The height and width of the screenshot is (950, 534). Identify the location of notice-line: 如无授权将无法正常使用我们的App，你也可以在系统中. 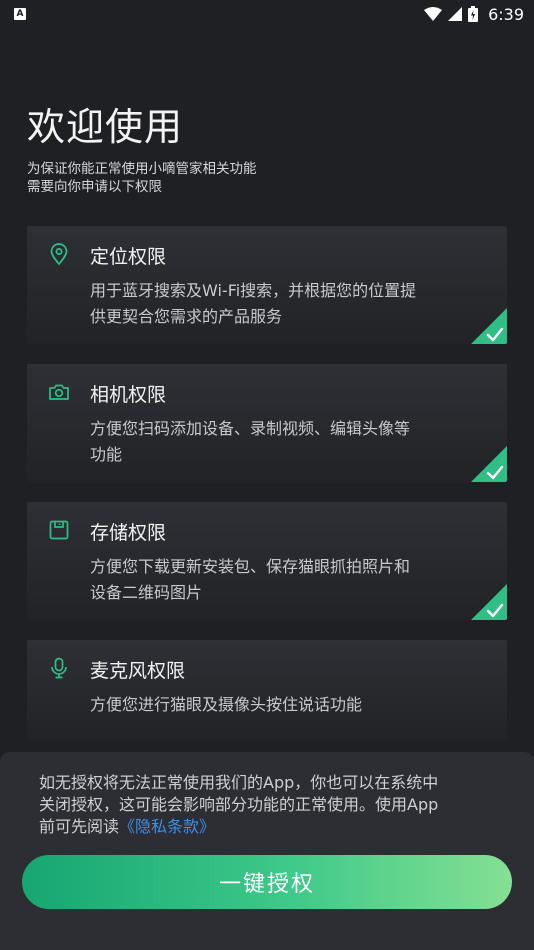
(239, 782).